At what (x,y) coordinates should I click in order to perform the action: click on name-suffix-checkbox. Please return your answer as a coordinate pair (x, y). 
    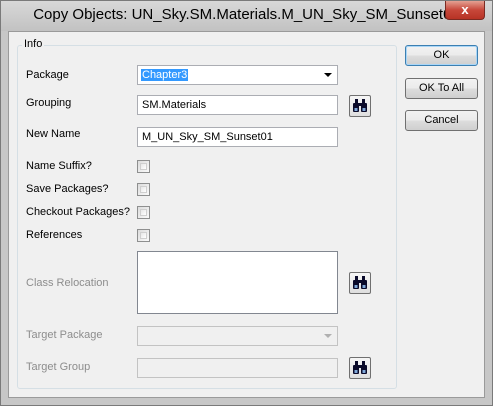
    Looking at the image, I should click on (143, 166).